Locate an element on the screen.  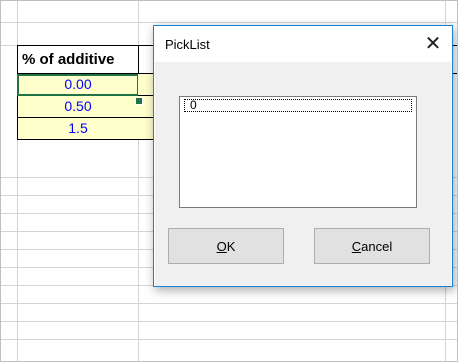
cancel-button: Cancel is located at coordinates (372, 246).